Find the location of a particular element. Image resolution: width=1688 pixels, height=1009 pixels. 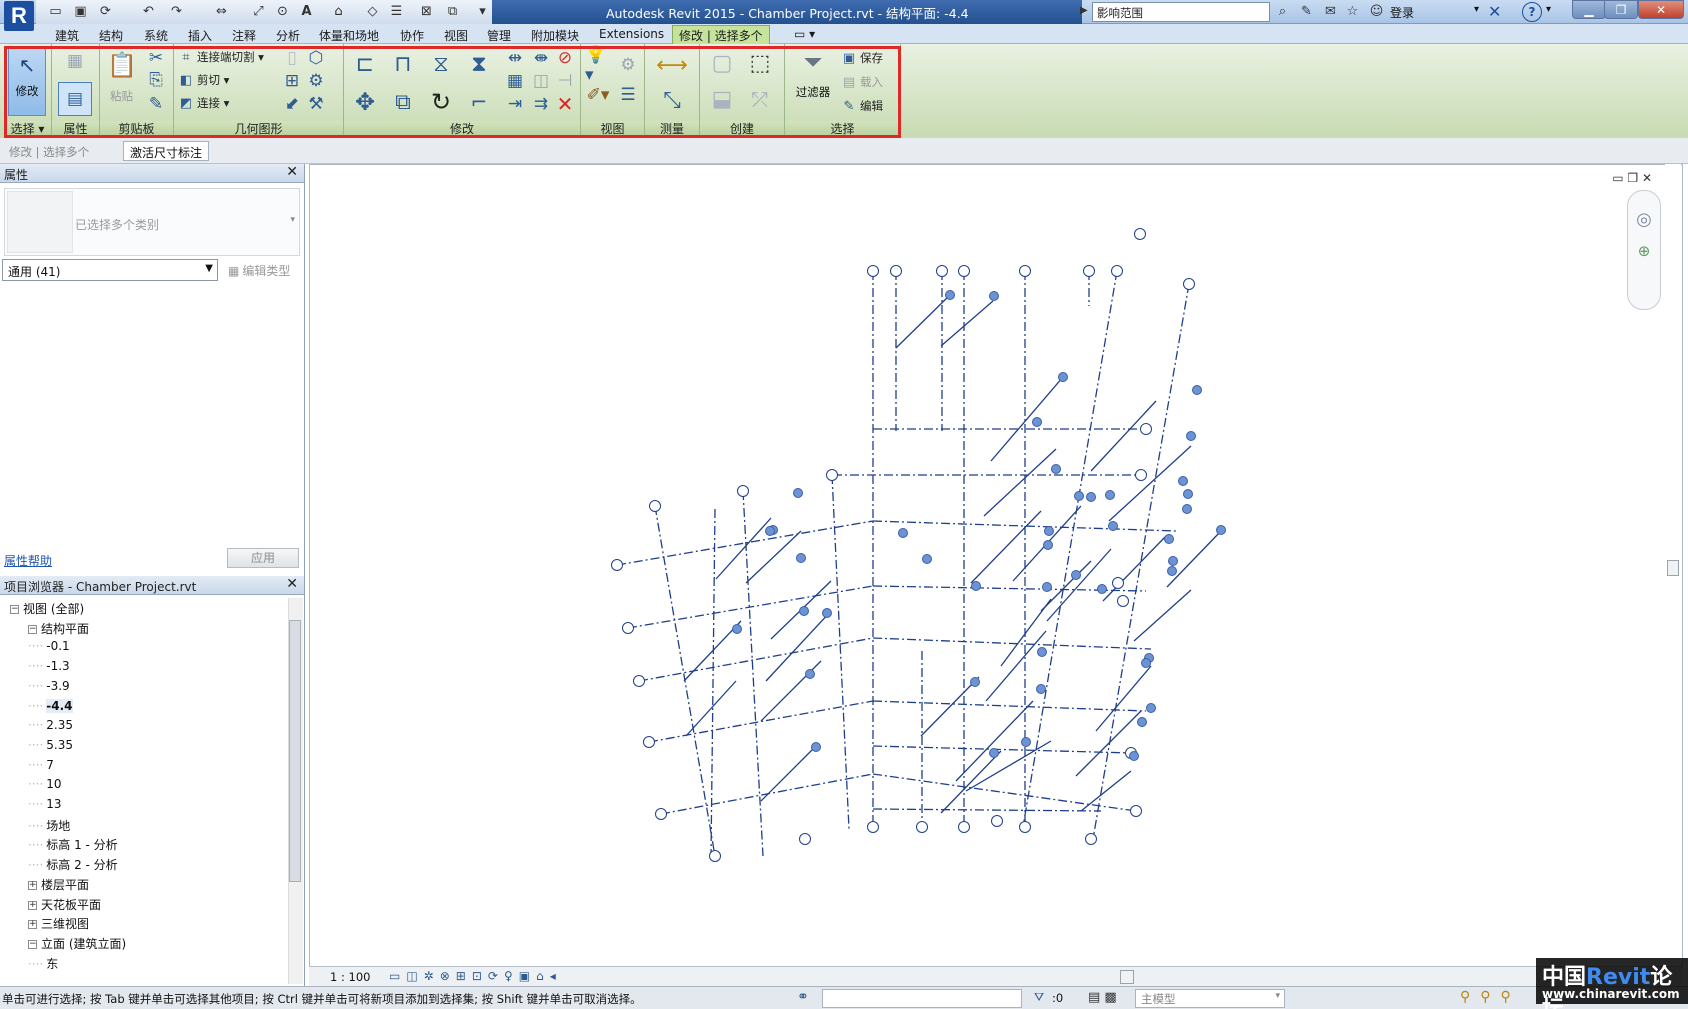

section-icon: ◇ is located at coordinates (372, 11).